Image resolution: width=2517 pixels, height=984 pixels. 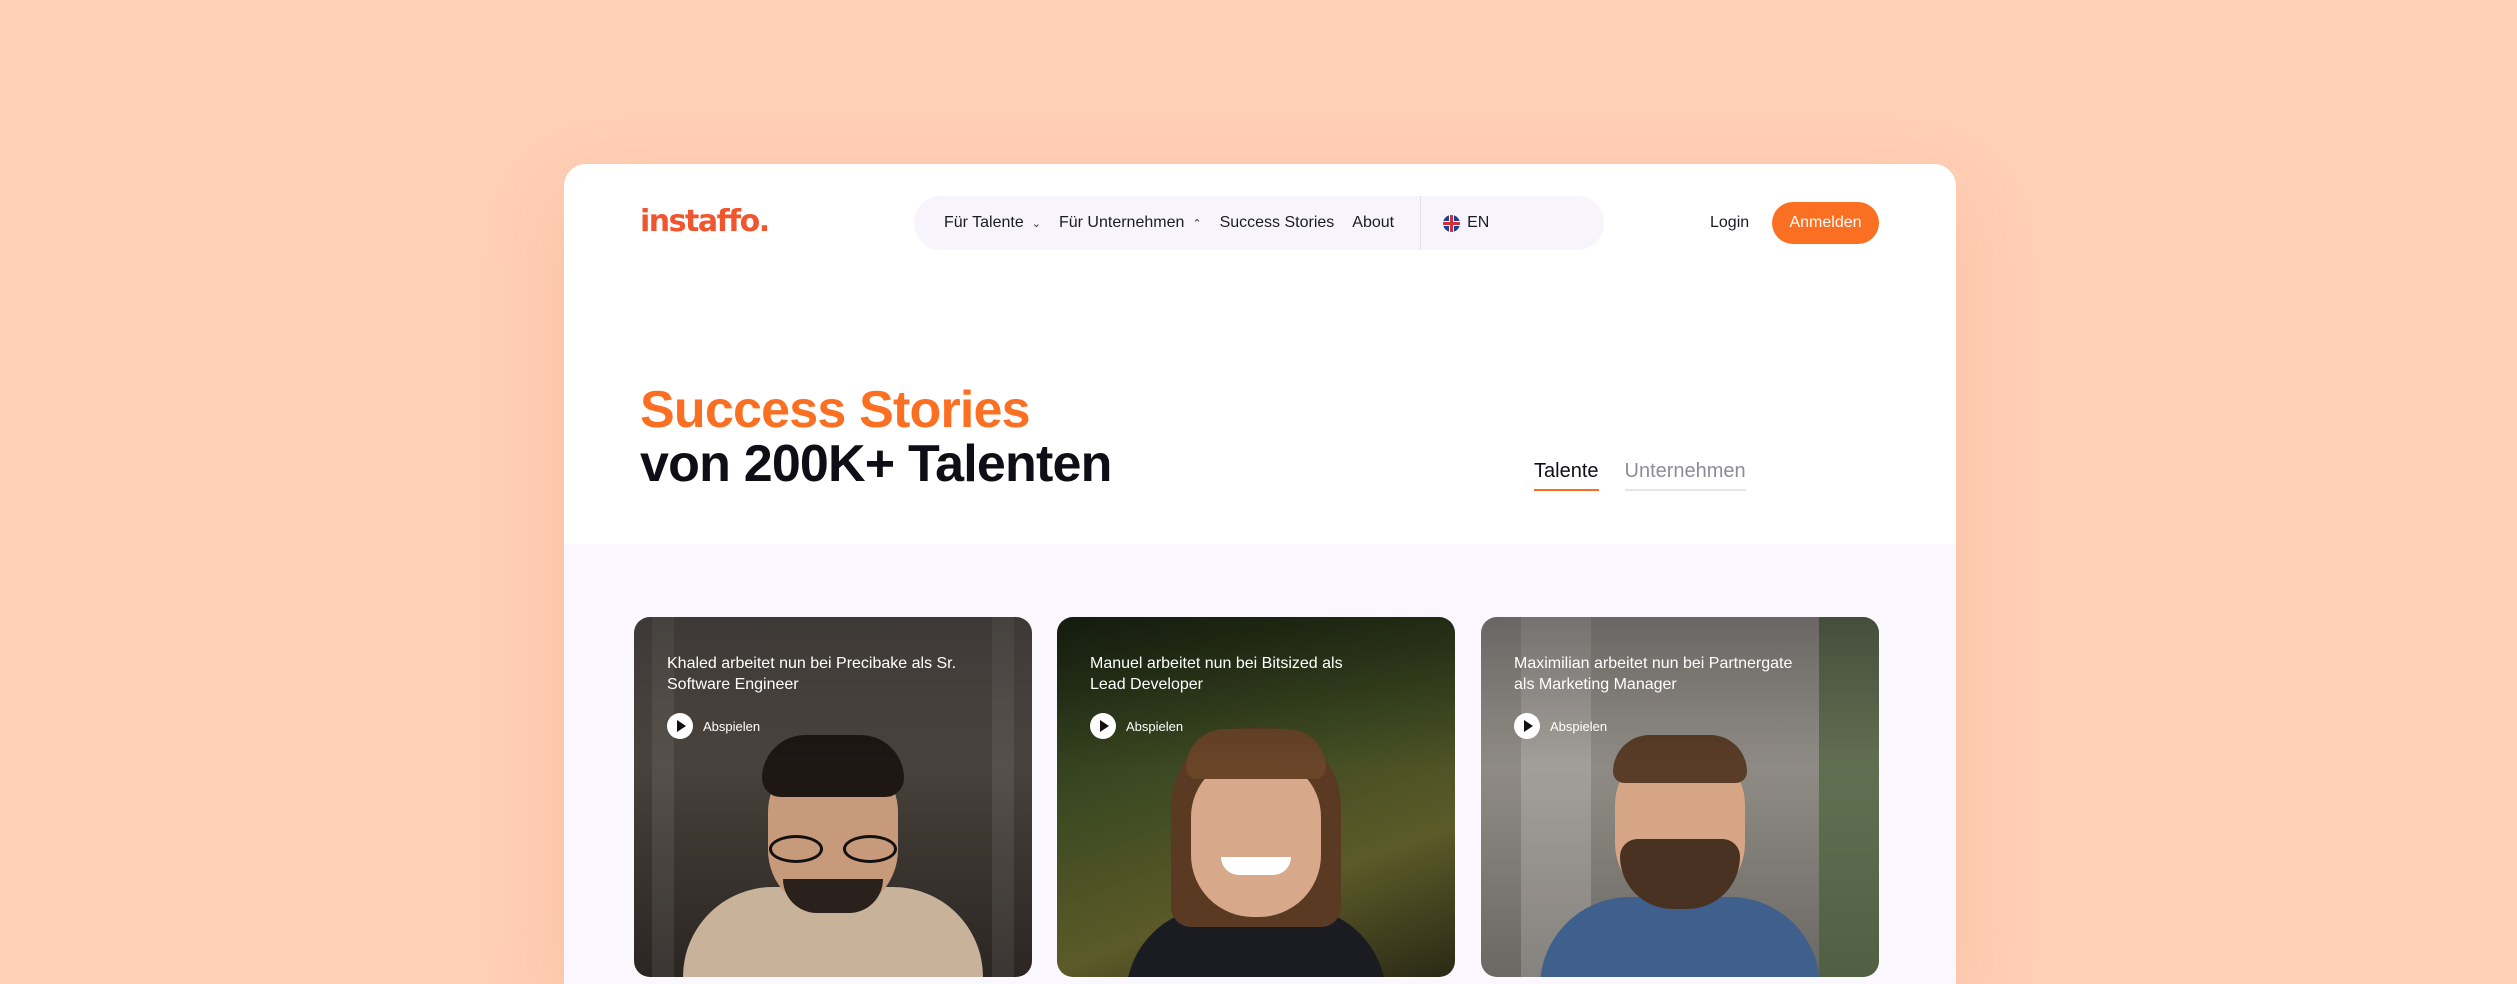 I want to click on person-smile, so click(x=1256, y=866).